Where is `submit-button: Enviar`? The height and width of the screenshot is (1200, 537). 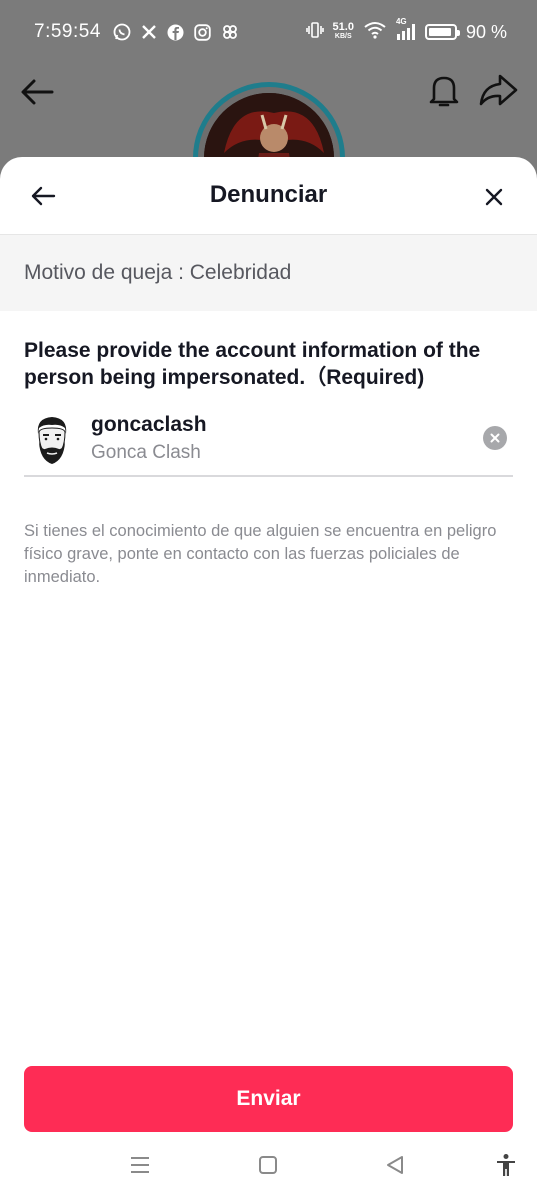
submit-button: Enviar is located at coordinates (268, 1099).